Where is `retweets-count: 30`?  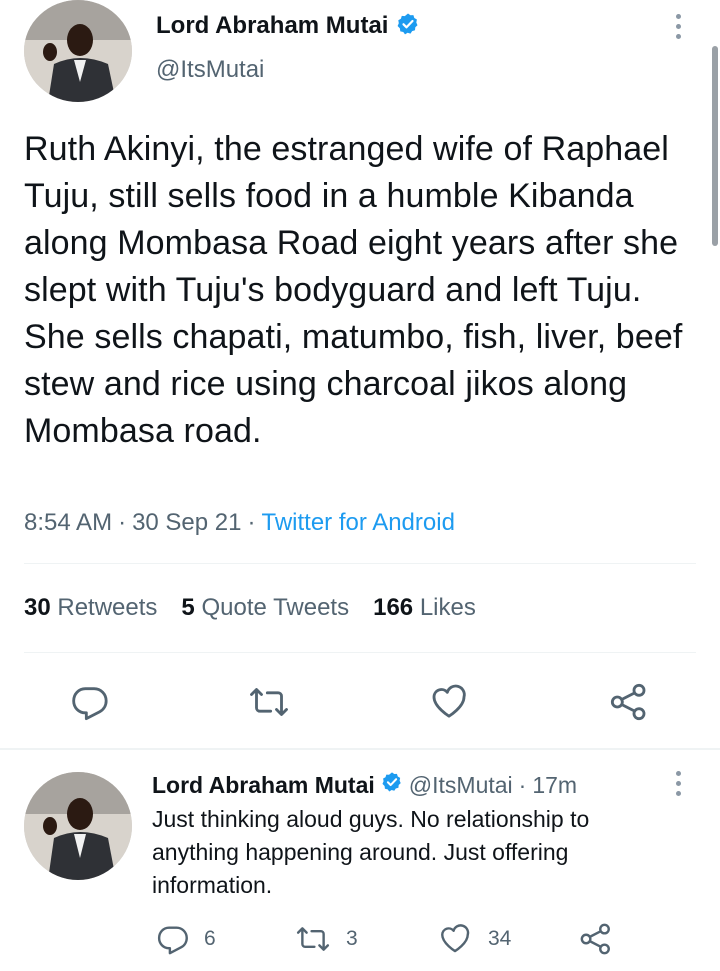 retweets-count: 30 is located at coordinates (37, 607).